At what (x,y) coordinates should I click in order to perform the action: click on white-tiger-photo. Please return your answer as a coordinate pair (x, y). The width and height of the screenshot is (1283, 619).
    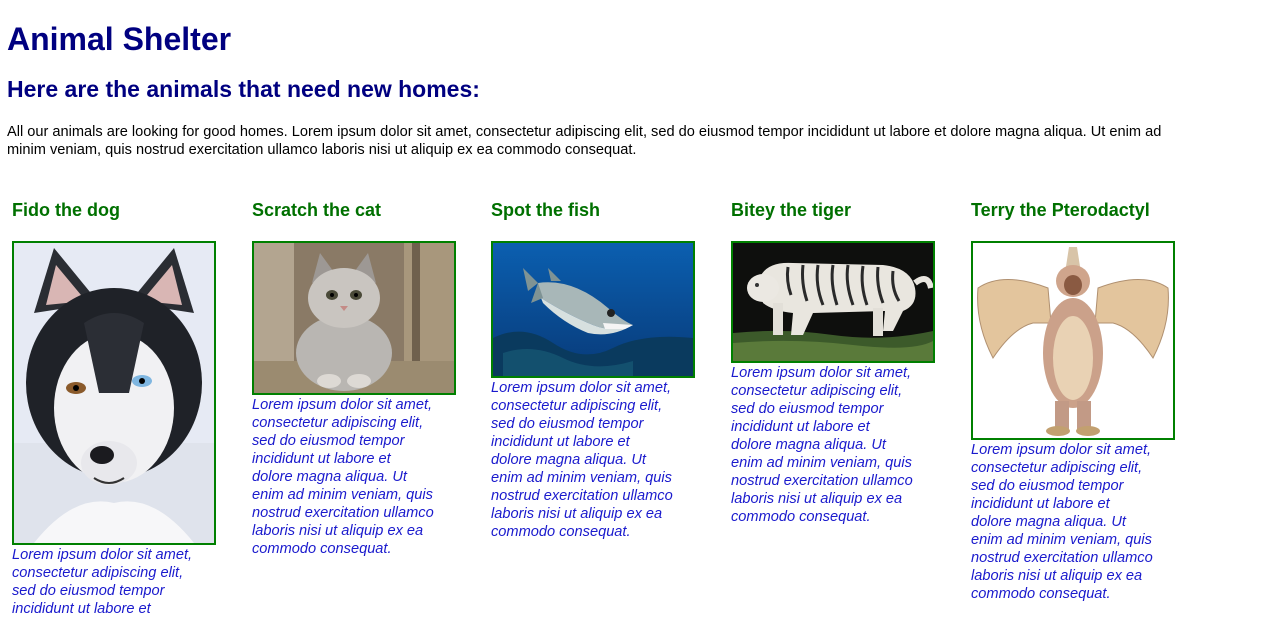
    Looking at the image, I should click on (833, 302).